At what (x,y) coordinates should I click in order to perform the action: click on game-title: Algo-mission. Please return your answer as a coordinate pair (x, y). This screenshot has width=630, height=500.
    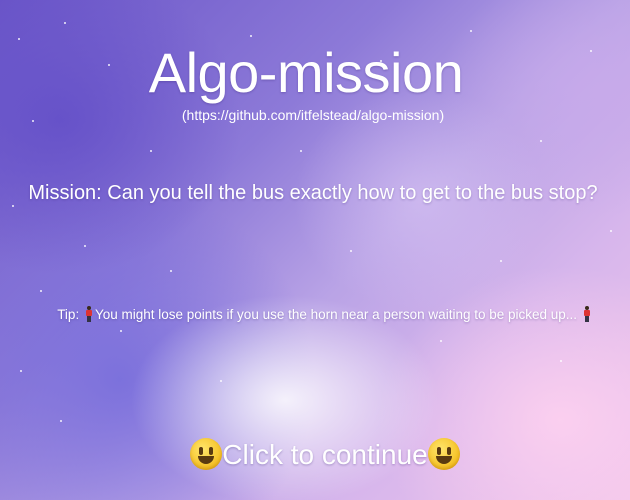
    Looking at the image, I should click on (306, 72).